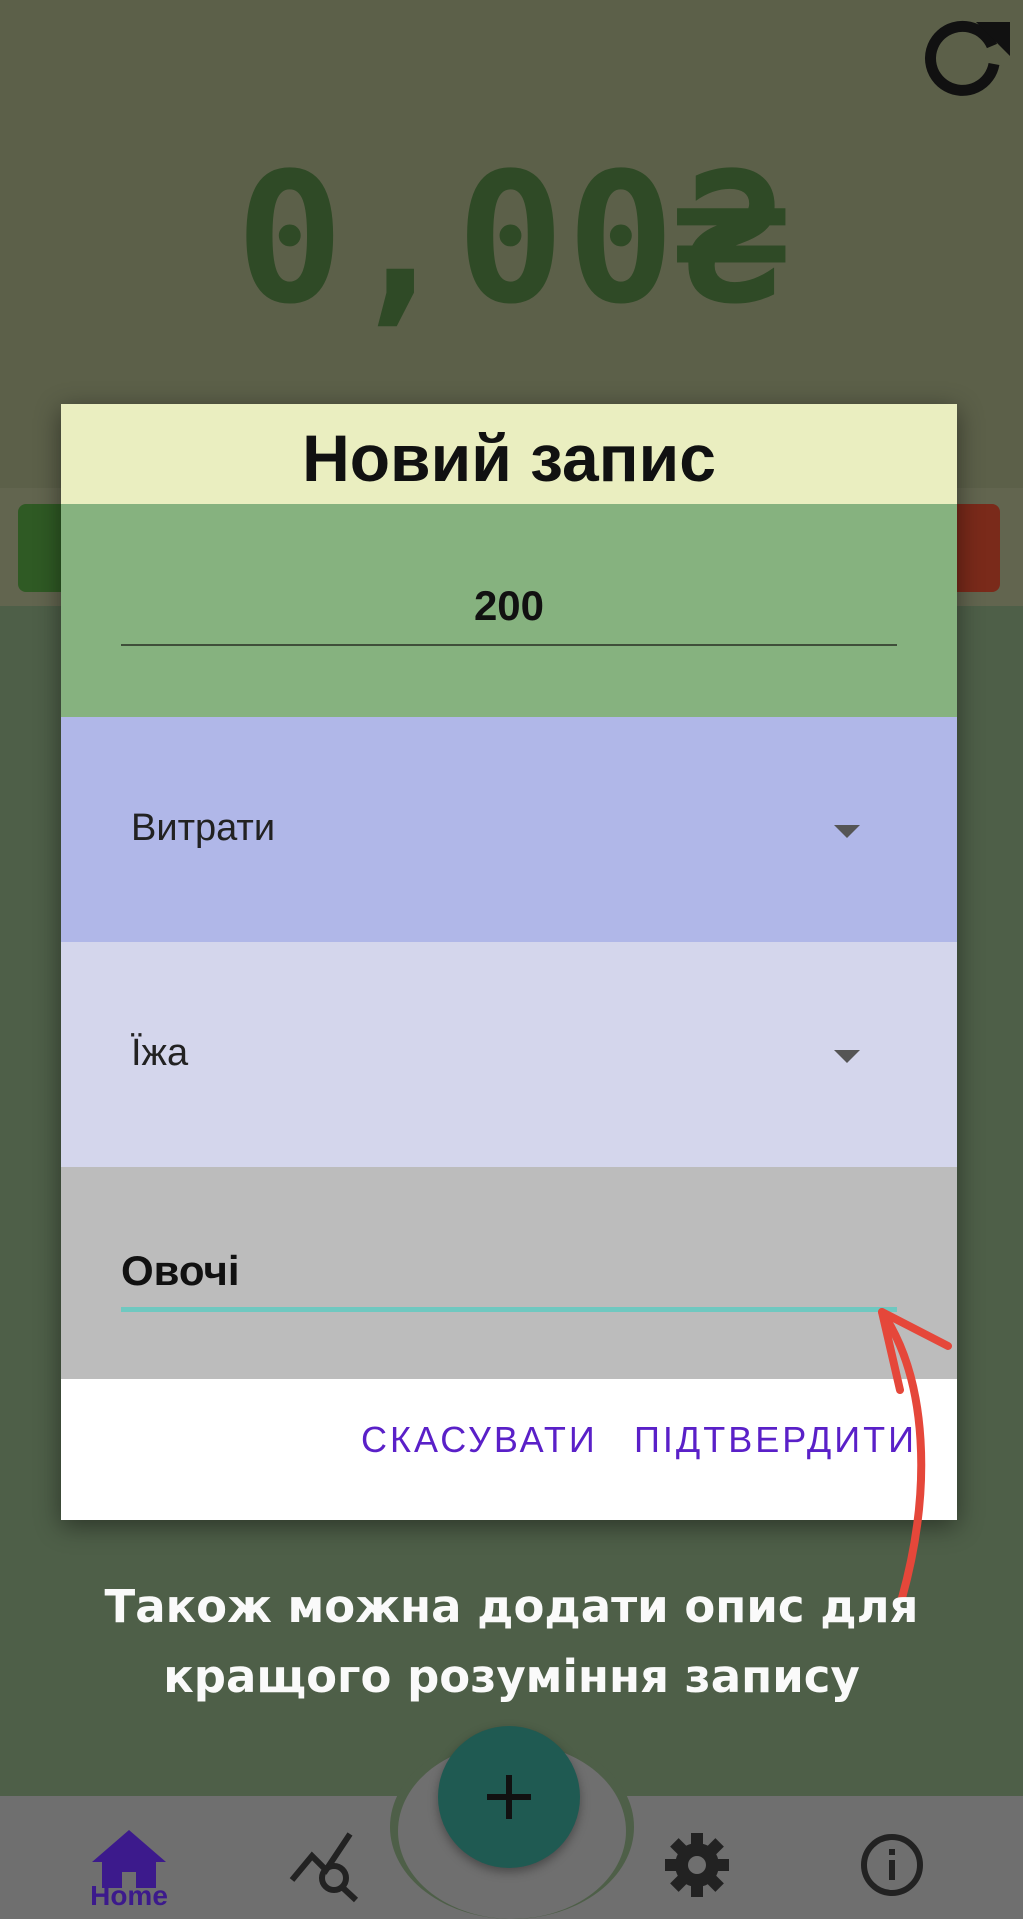  I want to click on category-selected: Їжа, so click(160, 1053).